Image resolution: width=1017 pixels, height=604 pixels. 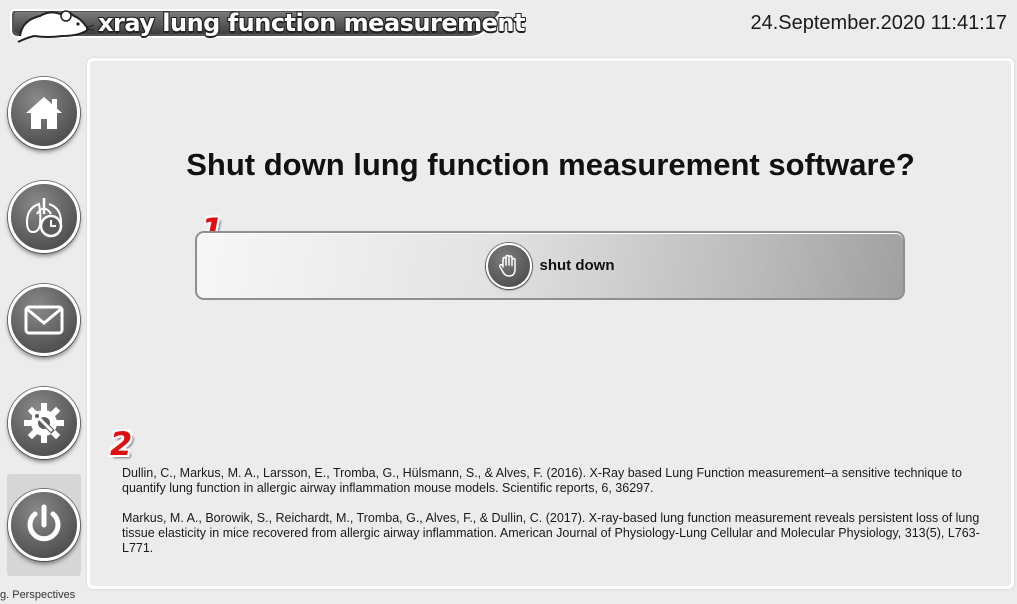 I want to click on app-title: xray lung function measurement, so click(x=311, y=23).